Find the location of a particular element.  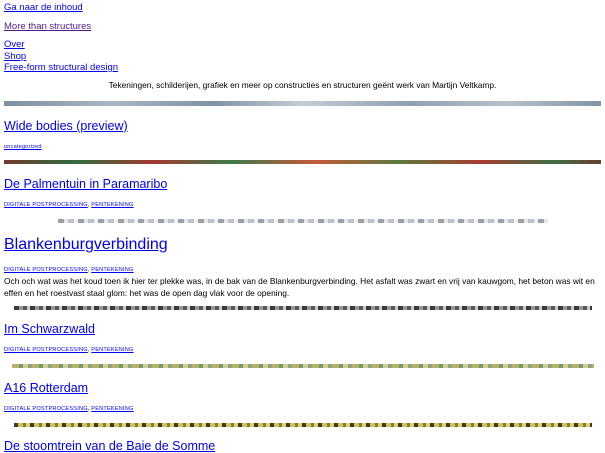

post-title-stoomtrein: De stoomtrein van de Baie de Somme is located at coordinates (109, 446).